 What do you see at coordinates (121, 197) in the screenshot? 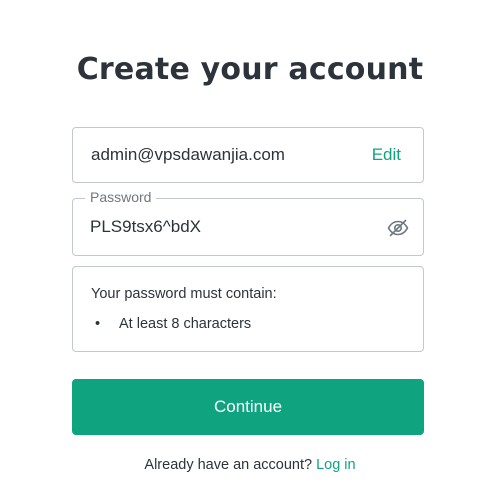
I see `password-label: Password` at bounding box center [121, 197].